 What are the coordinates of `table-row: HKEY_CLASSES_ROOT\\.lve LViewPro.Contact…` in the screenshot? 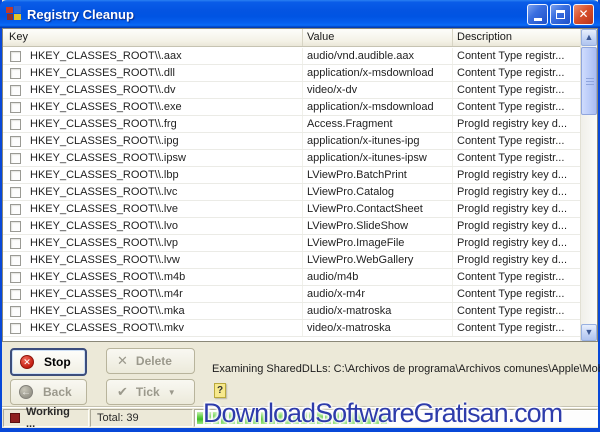 It's located at (291, 209).